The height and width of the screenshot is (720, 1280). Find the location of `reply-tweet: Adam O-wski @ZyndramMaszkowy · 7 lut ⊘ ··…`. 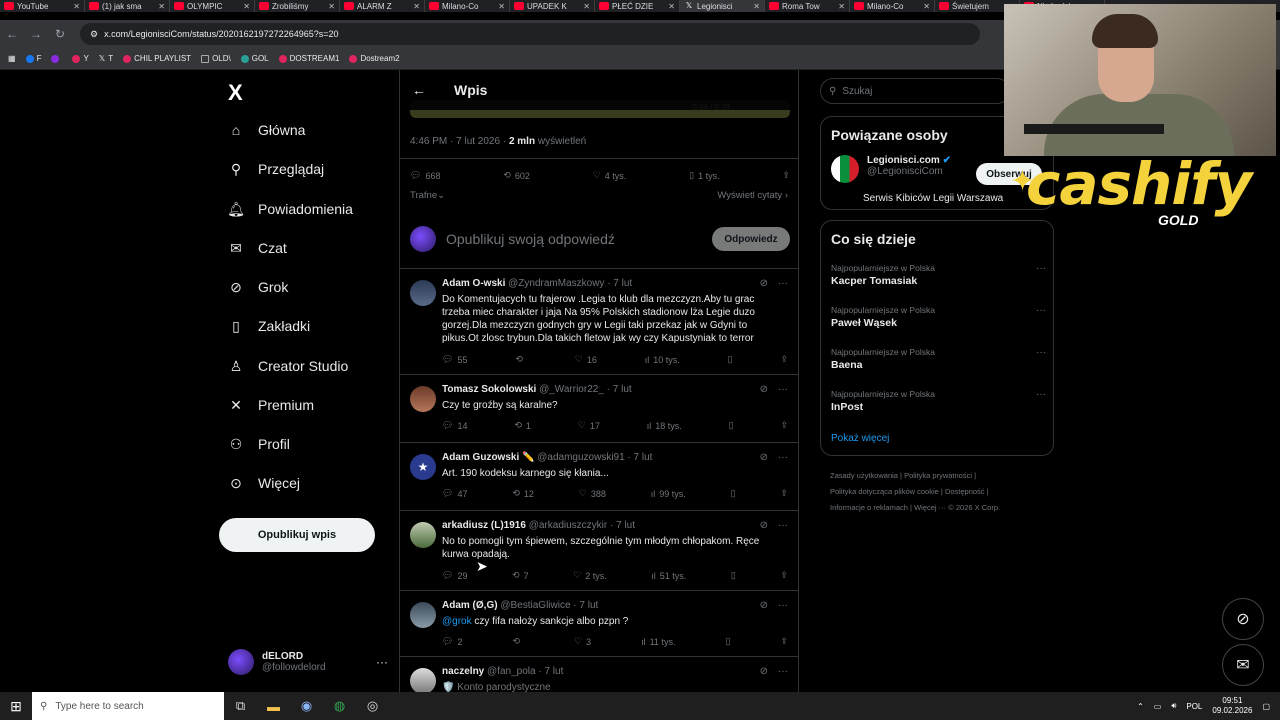

reply-tweet: Adam O-wski @ZyndramMaszkowy · 7 lut ⊘ ··… is located at coordinates (599, 325).